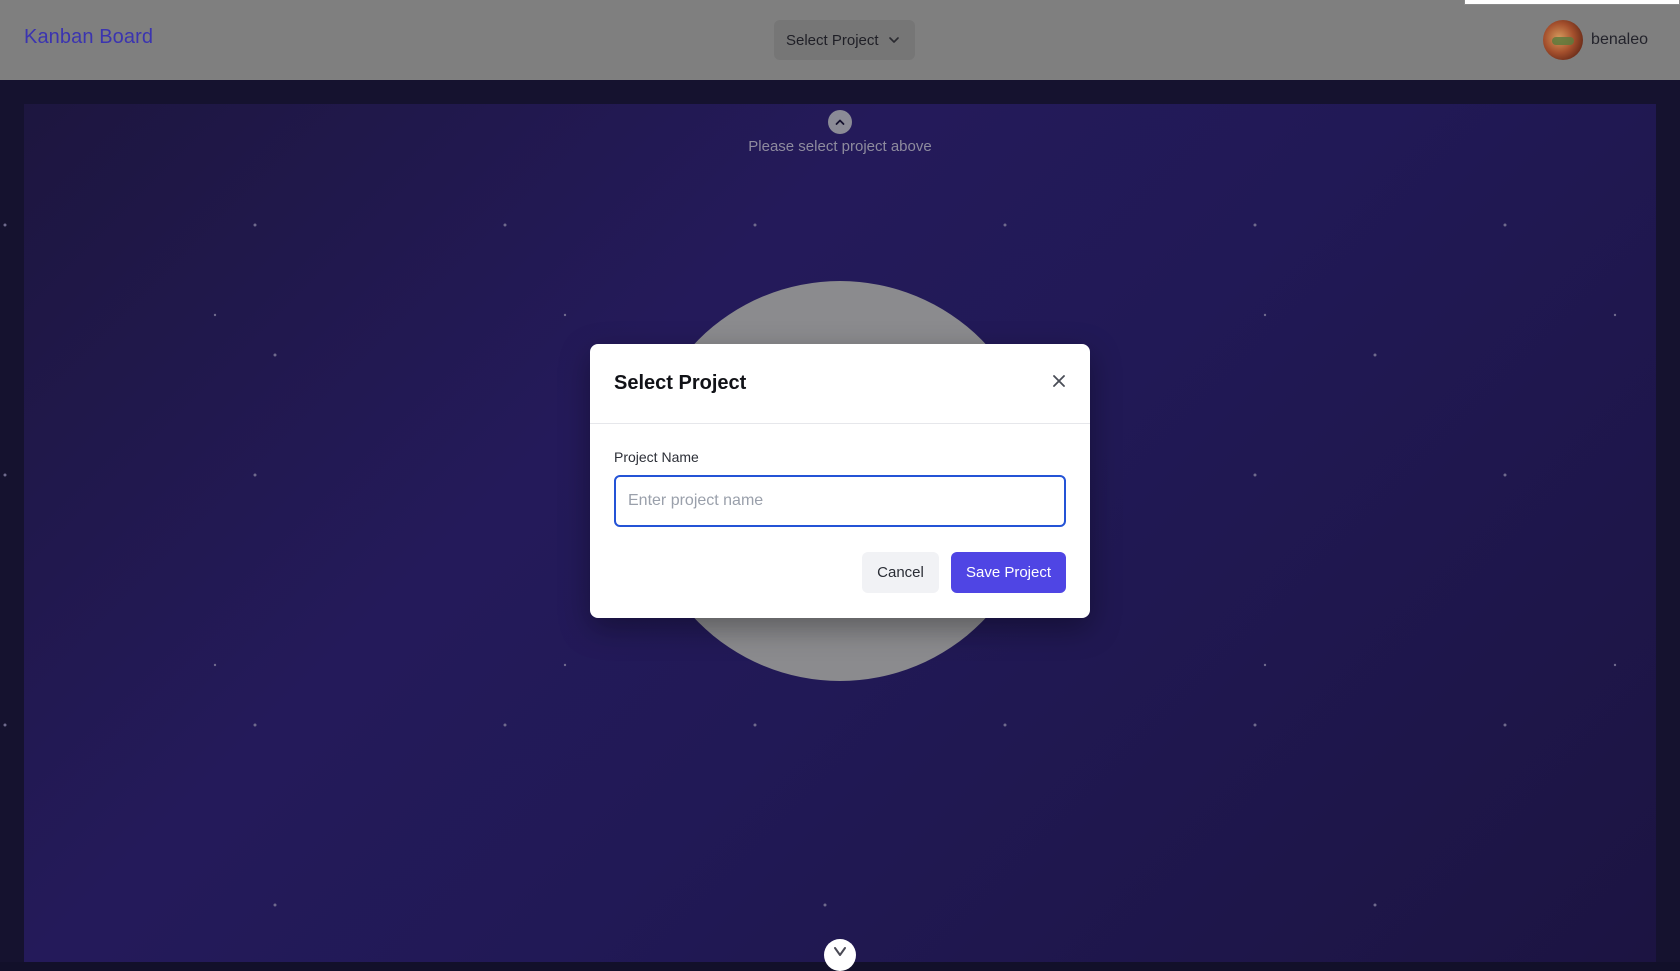 Image resolution: width=1680 pixels, height=971 pixels. I want to click on hint-text: Please select project above, so click(840, 146).